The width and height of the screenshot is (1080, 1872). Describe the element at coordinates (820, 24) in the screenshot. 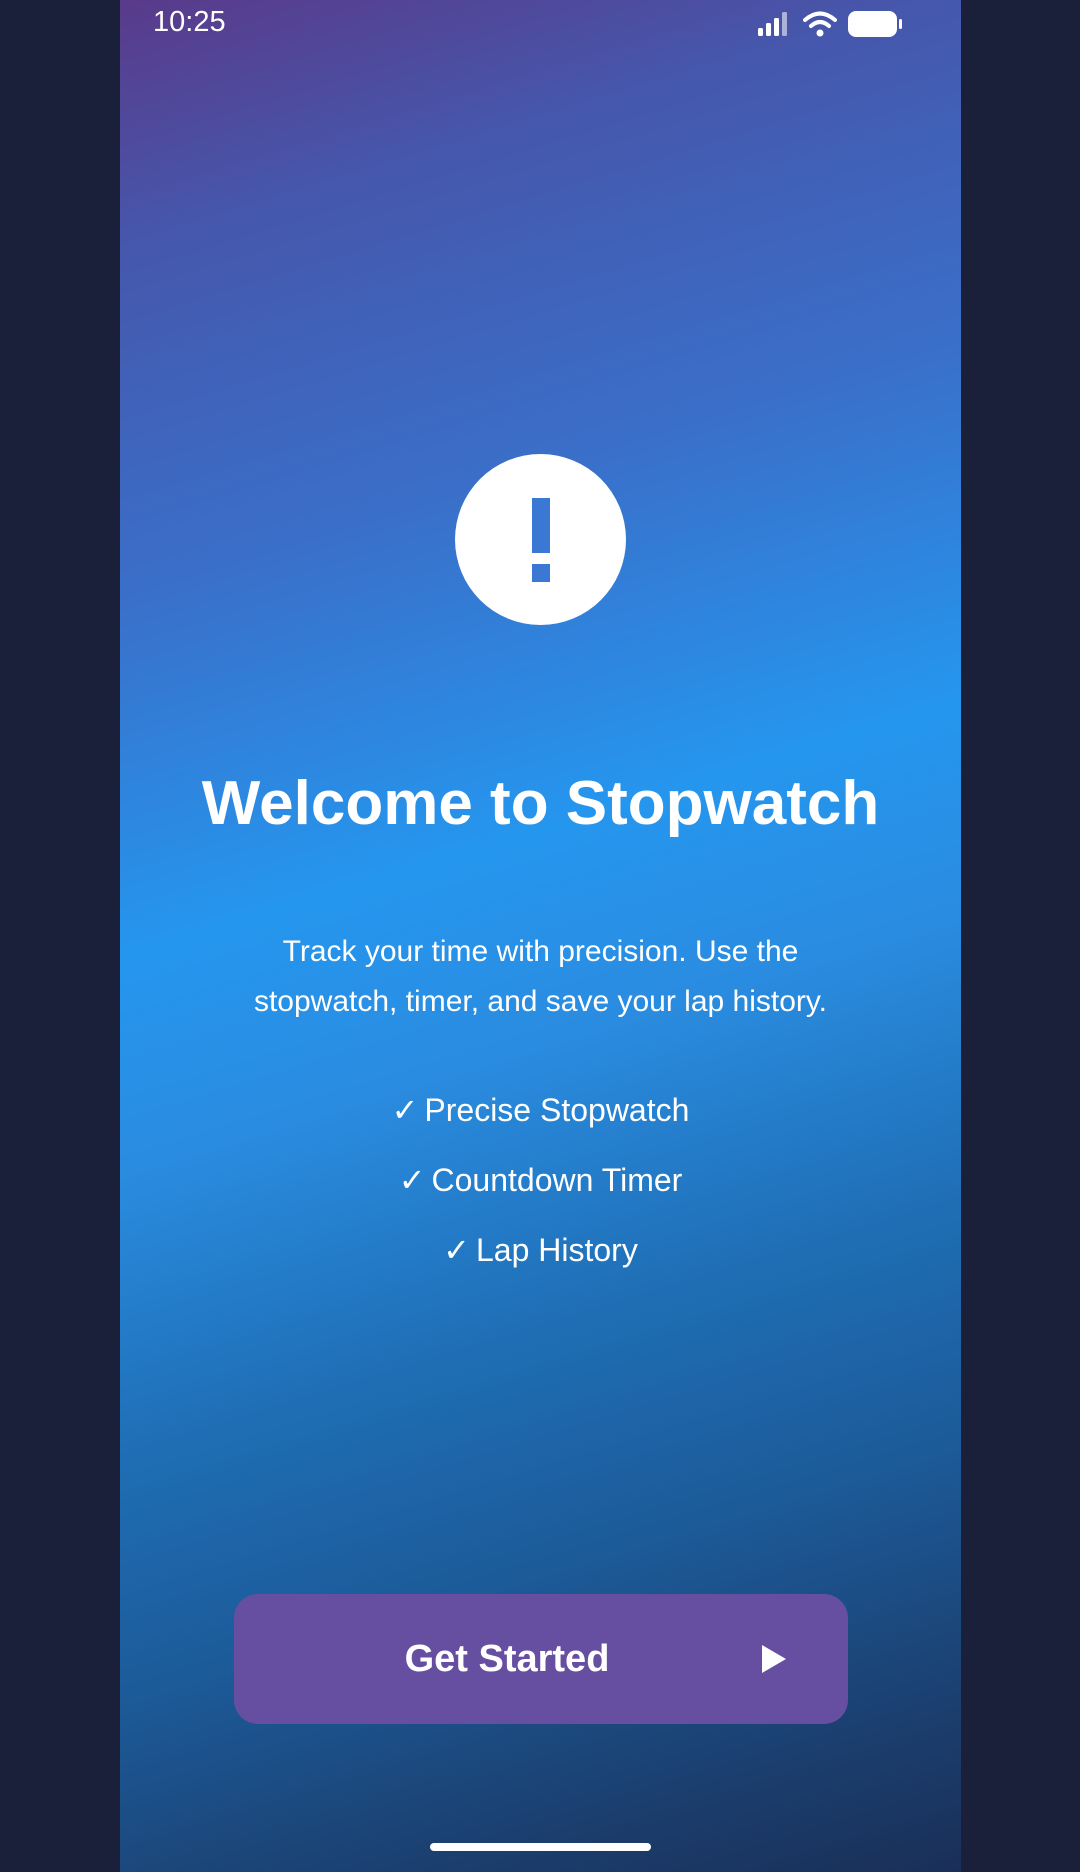

I see `wifi-icon` at that location.